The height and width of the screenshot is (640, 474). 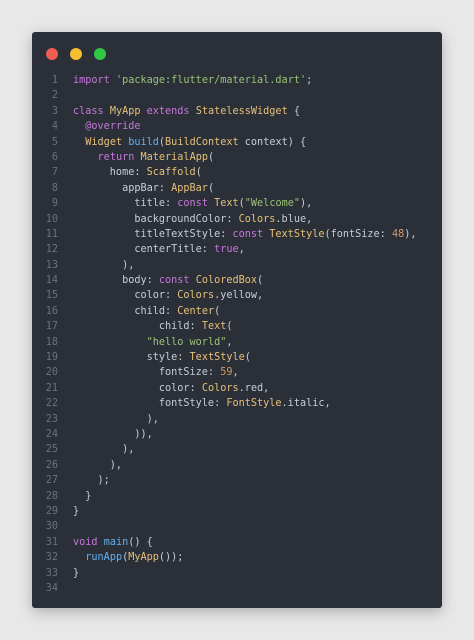 I want to click on line-number: 24, so click(x=51, y=434).